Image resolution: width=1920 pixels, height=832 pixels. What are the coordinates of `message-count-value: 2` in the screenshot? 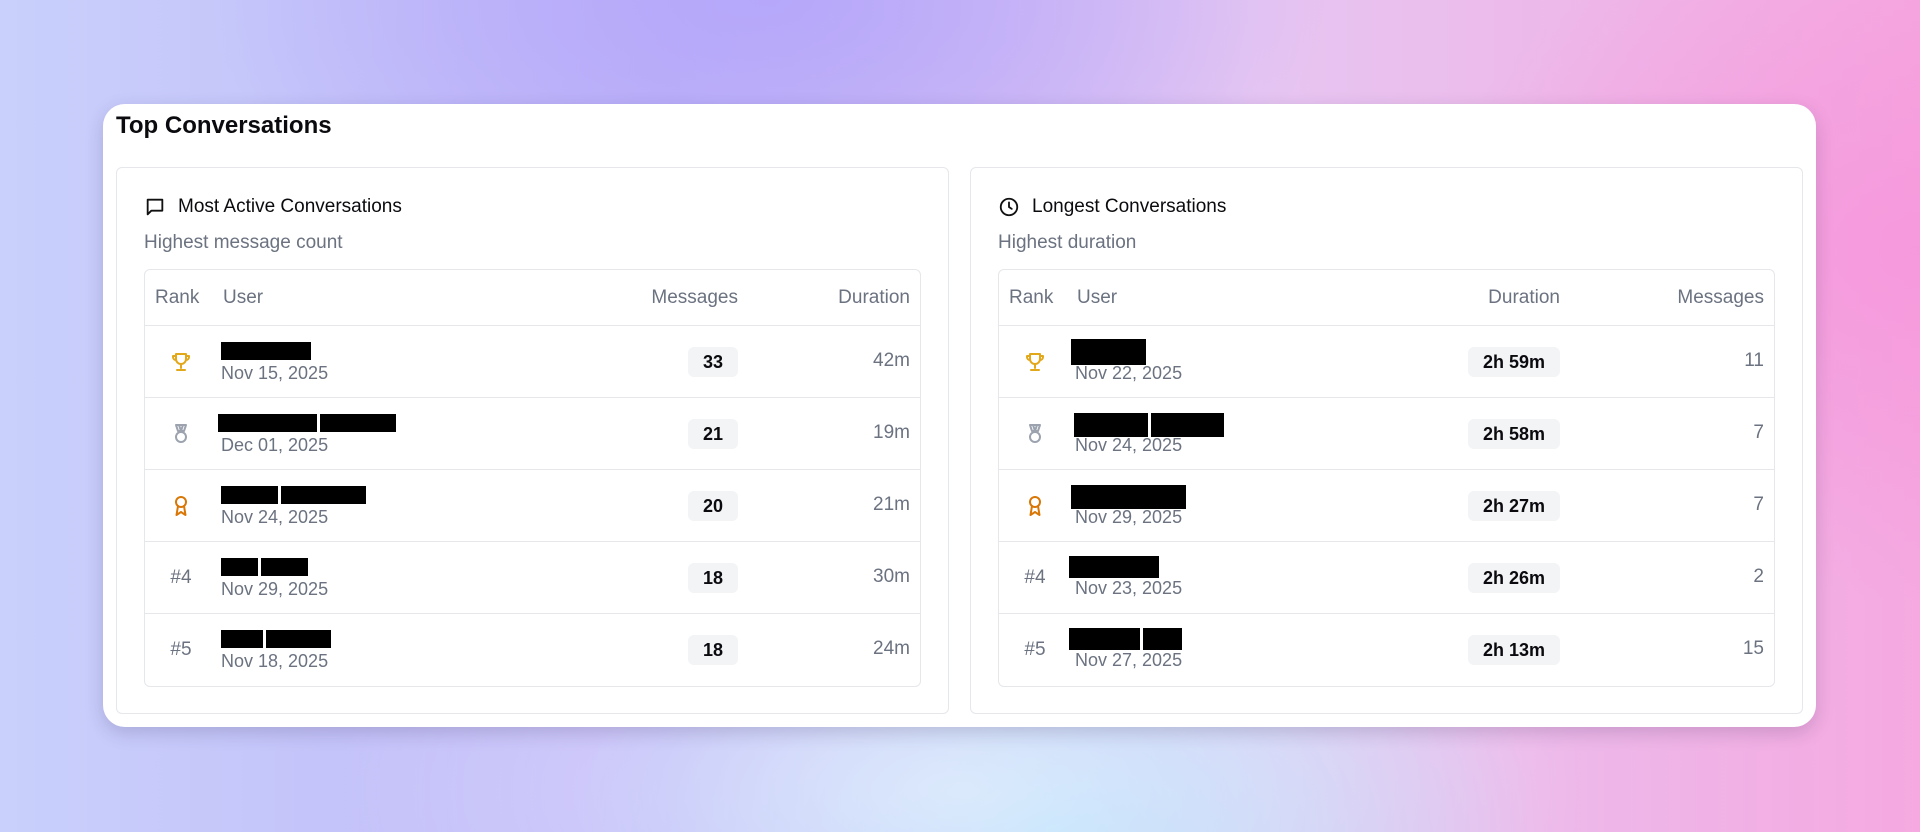 It's located at (1758, 576).